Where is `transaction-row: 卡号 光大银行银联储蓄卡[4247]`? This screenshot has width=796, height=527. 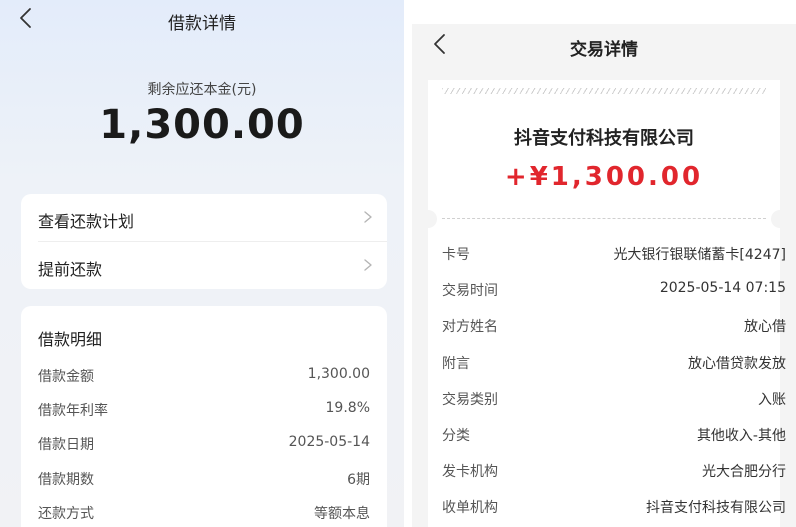
transaction-row: 卡号 光大银行银联储蓄卡[4247] is located at coordinates (607, 253).